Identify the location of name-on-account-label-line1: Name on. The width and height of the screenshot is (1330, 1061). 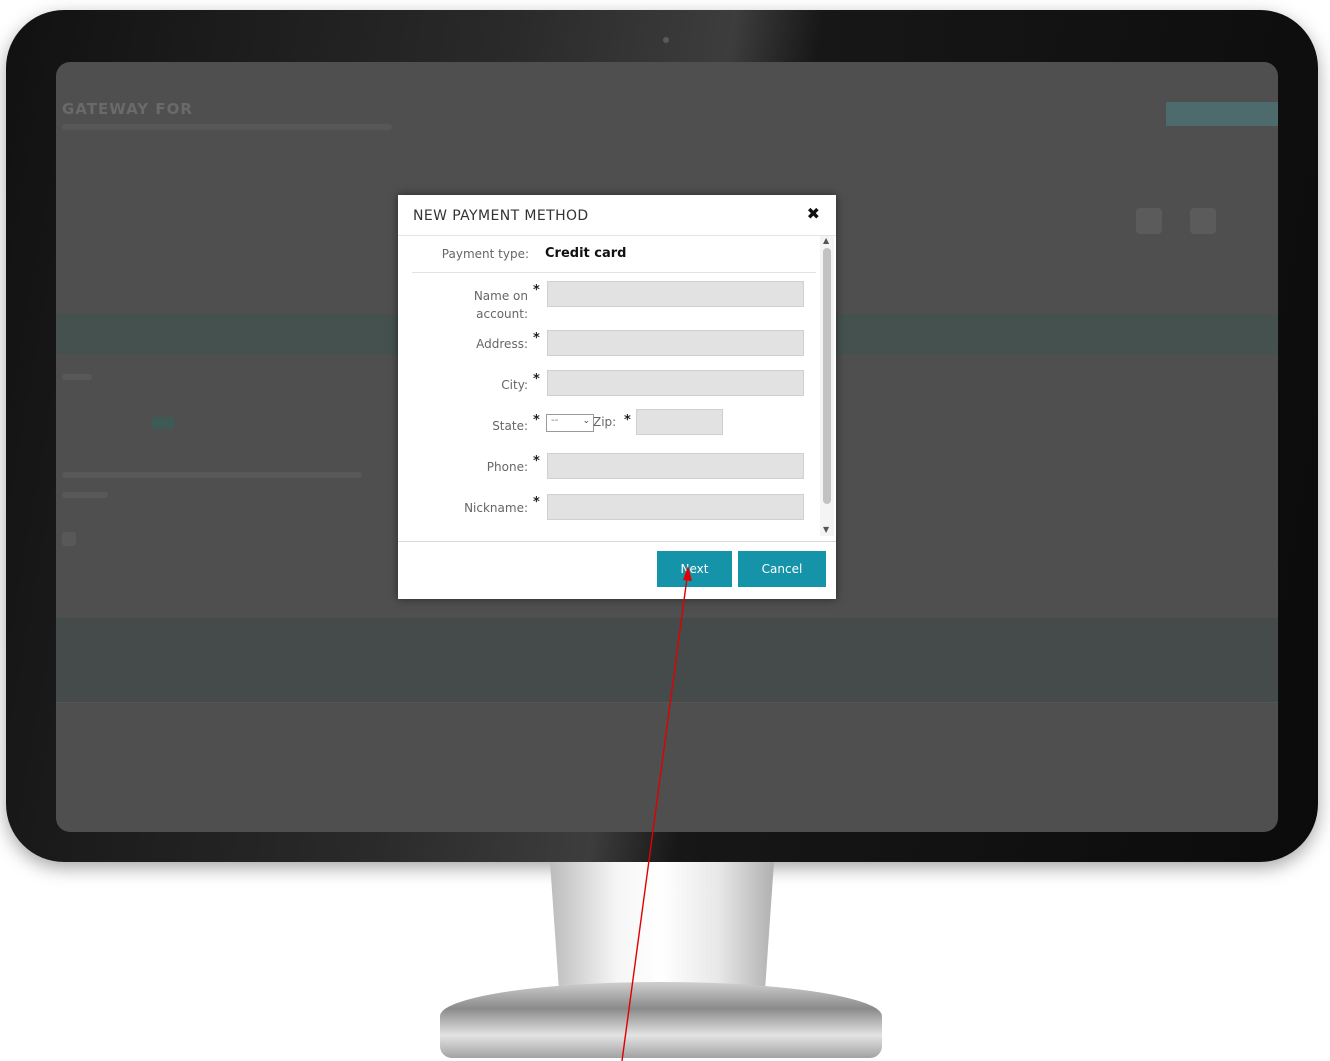
(500, 296).